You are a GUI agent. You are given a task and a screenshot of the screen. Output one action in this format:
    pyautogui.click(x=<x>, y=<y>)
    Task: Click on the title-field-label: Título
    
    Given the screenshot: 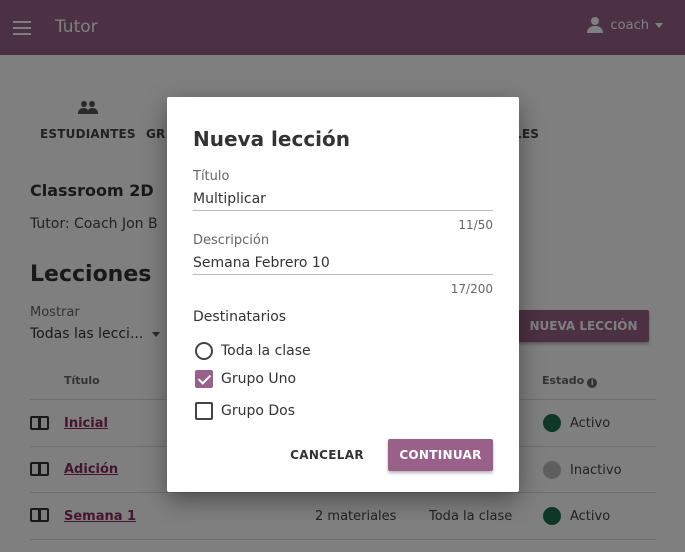 What is the action you would take?
    pyautogui.click(x=211, y=176)
    